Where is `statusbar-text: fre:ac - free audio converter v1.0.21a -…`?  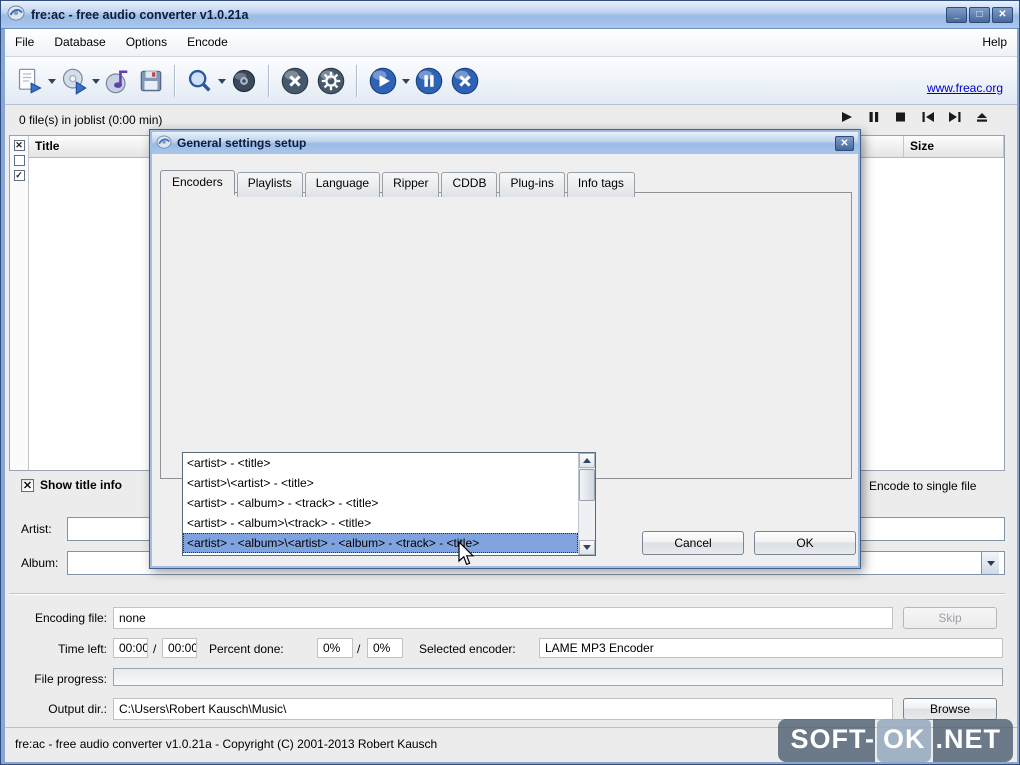 statusbar-text: fre:ac - free audio converter v1.0.21a -… is located at coordinates (226, 744).